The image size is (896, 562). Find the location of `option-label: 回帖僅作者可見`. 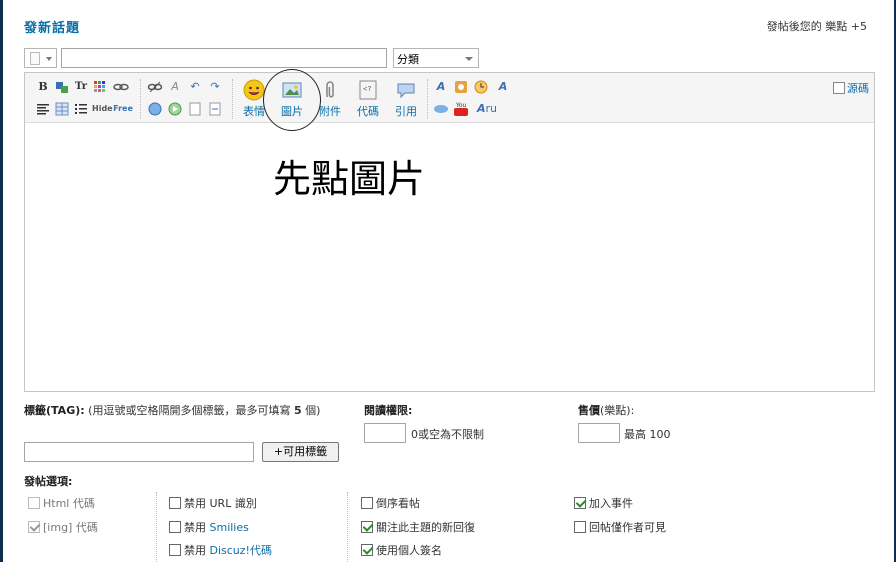

option-label: 回帖僅作者可見 is located at coordinates (627, 527).